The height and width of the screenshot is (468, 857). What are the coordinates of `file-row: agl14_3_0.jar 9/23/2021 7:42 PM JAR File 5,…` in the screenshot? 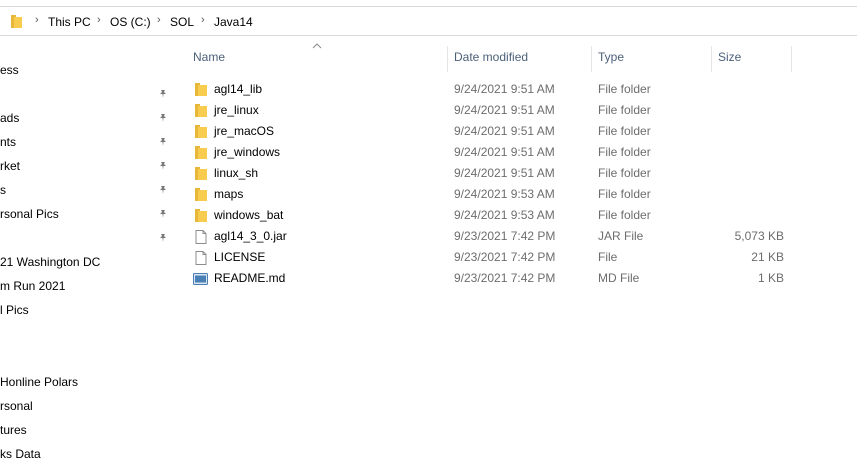 It's located at (489, 236).